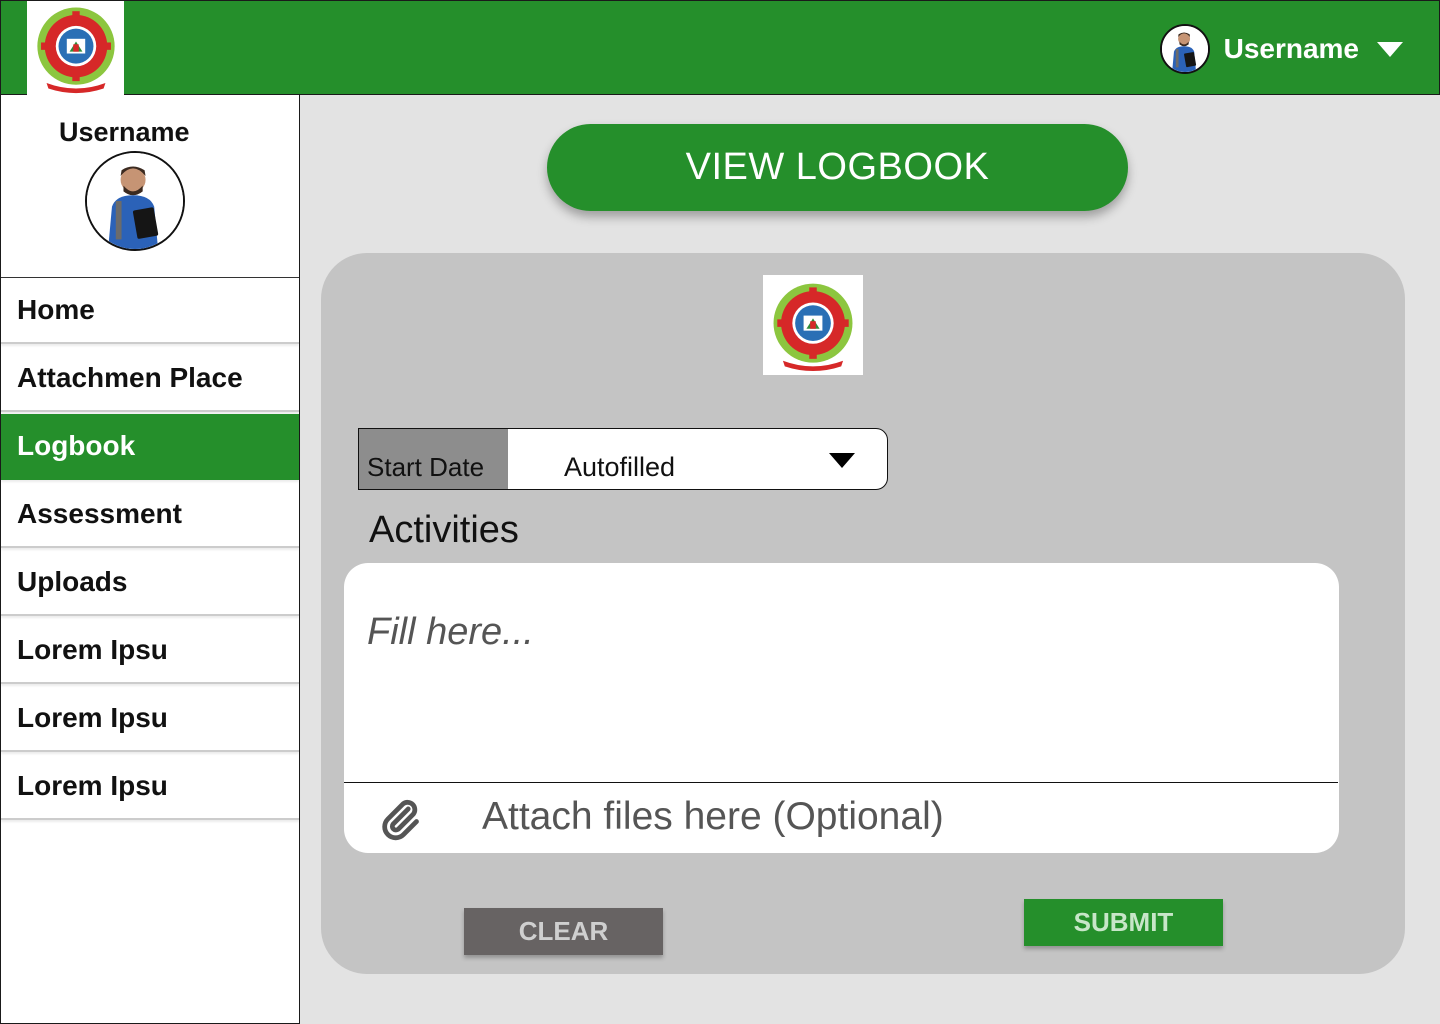 This screenshot has width=1440, height=1024. Describe the element at coordinates (841, 672) in the screenshot. I see `activities-input` at that location.